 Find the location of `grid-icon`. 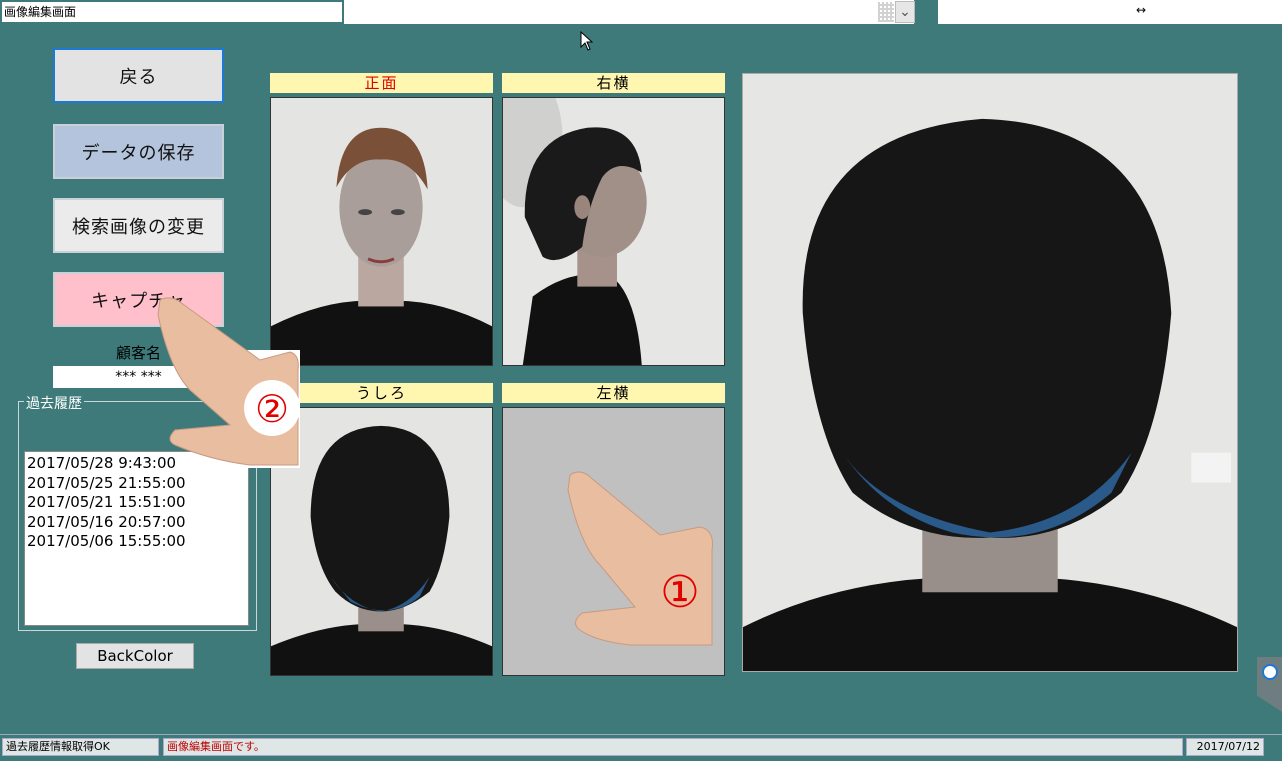

grid-icon is located at coordinates (886, 12).